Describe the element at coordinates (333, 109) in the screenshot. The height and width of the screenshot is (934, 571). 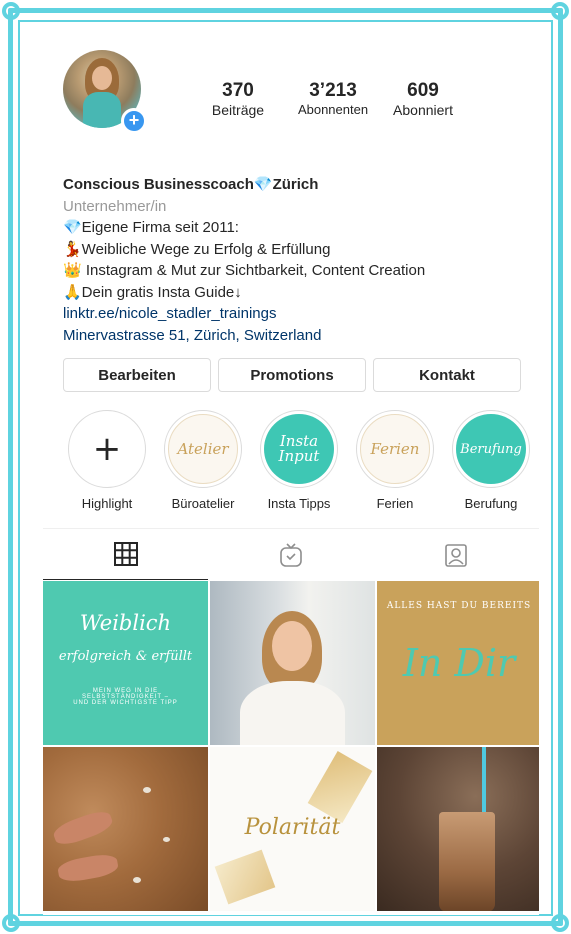
I see `followers-label: Abonnenten` at that location.